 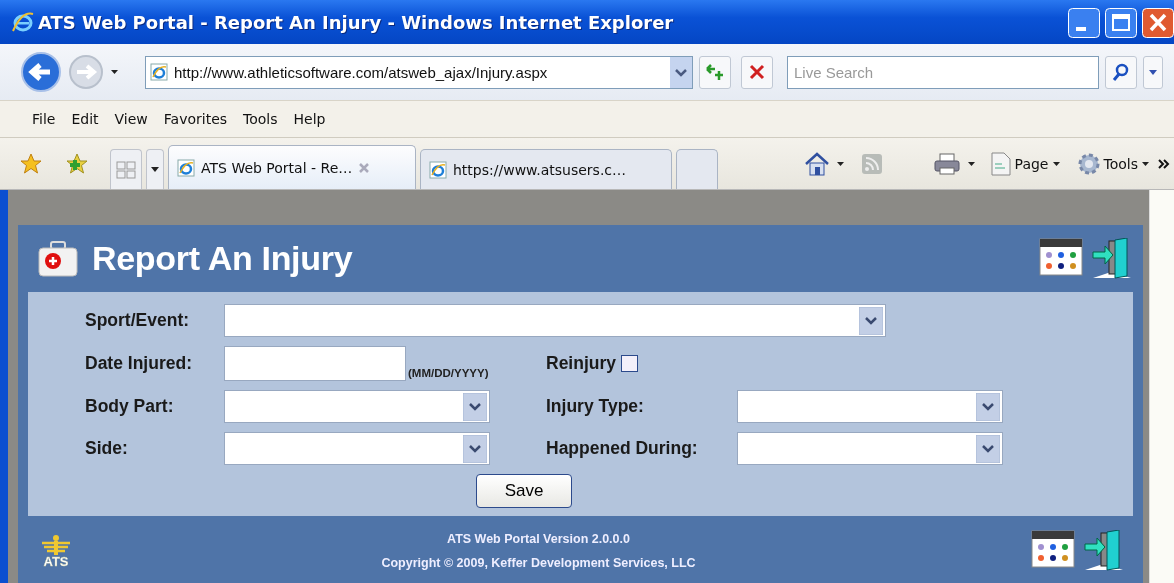 I want to click on gear-icon, so click(x=1088, y=163).